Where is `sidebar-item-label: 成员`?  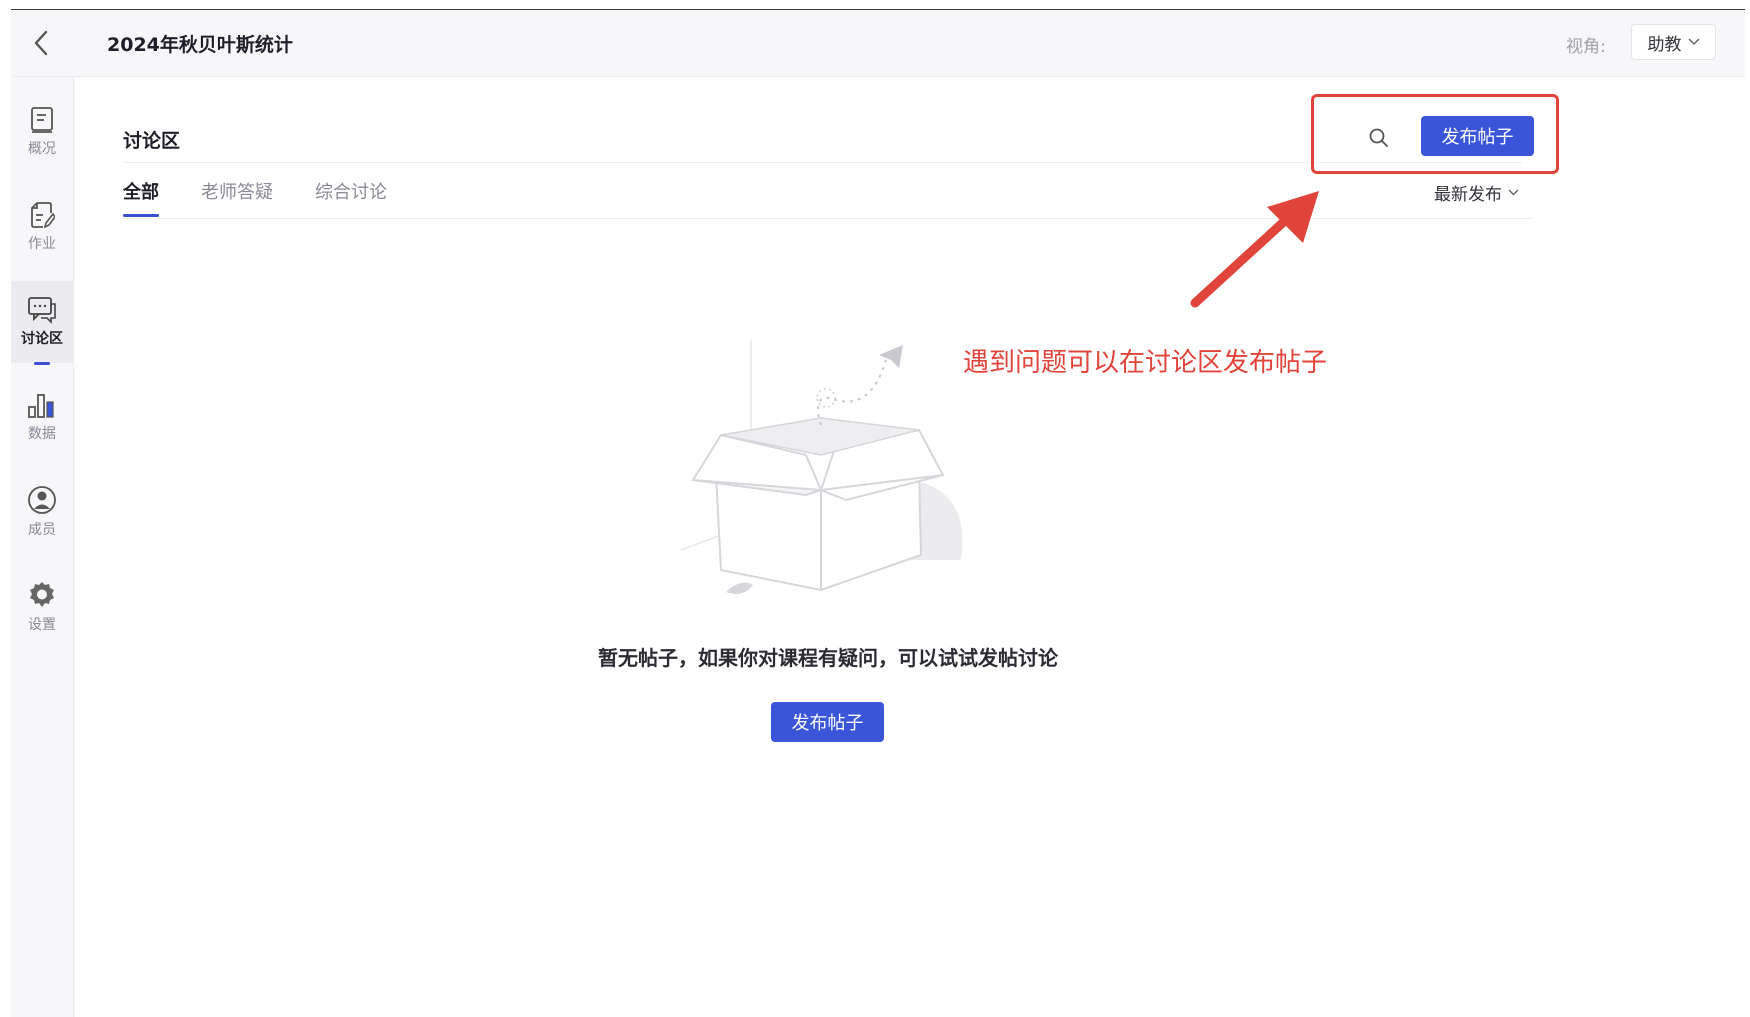 sidebar-item-label: 成员 is located at coordinates (42, 530).